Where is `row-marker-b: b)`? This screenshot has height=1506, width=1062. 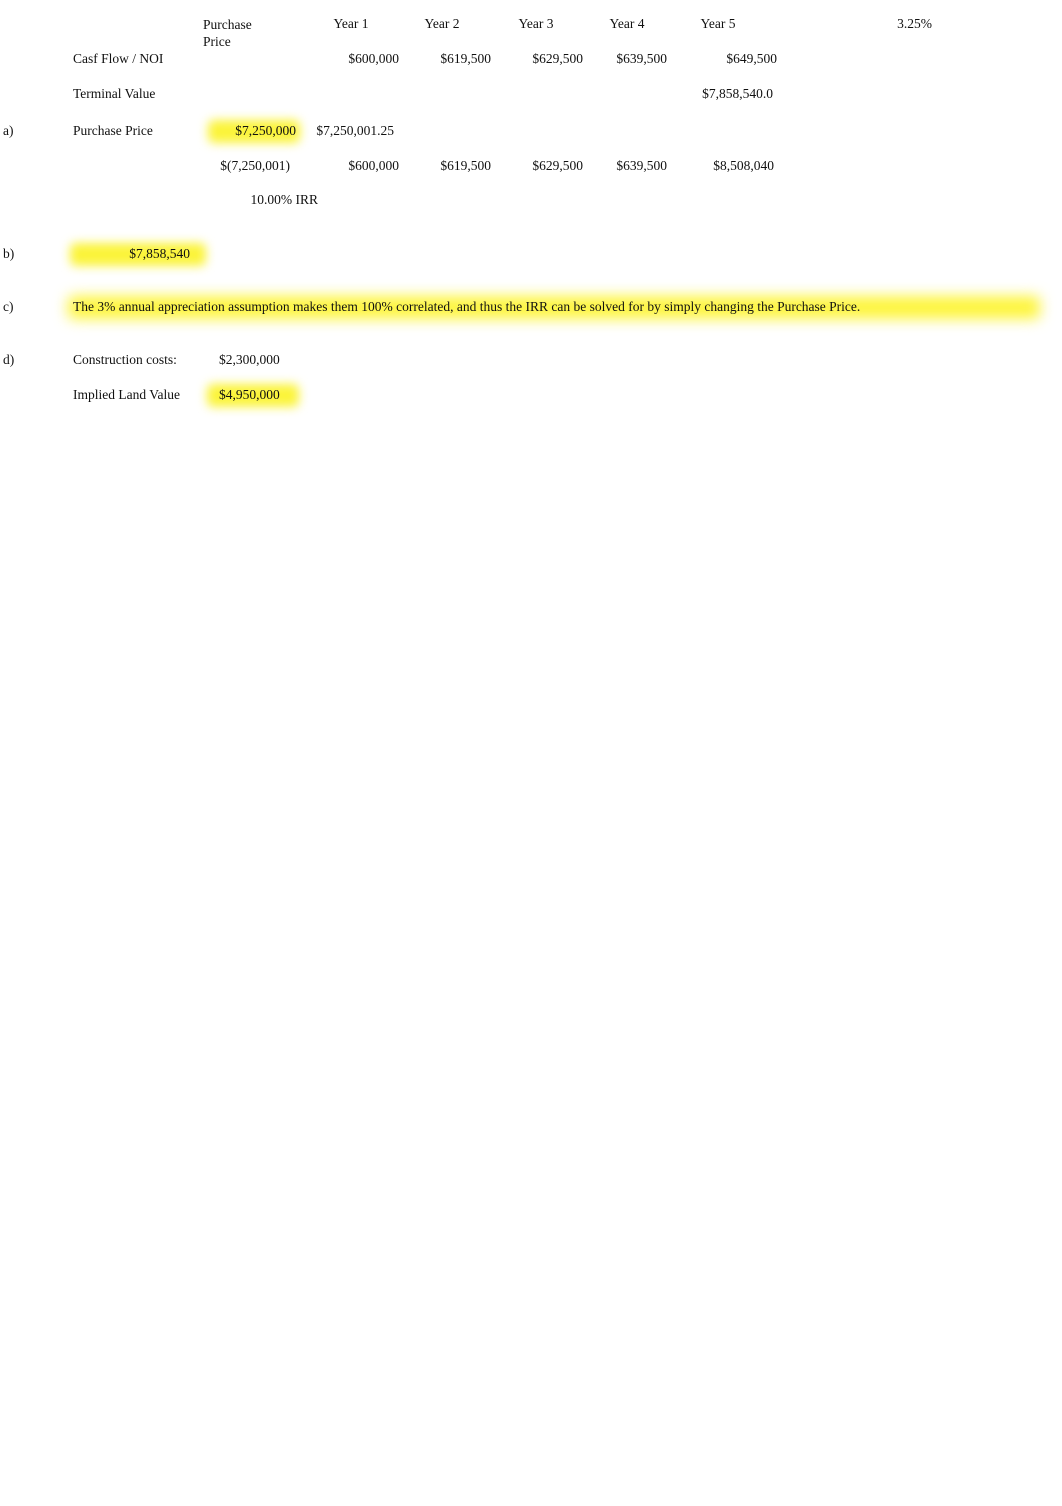
row-marker-b: b) is located at coordinates (9, 253).